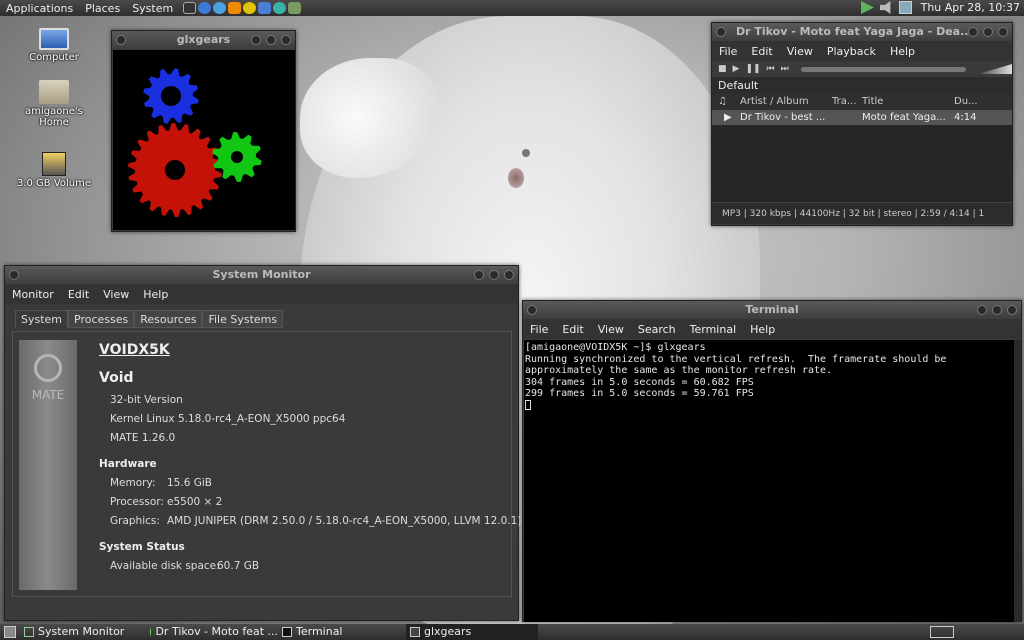 Image resolution: width=1024 pixels, height=640 pixels. What do you see at coordinates (250, 8) in the screenshot?
I see `media-icon` at bounding box center [250, 8].